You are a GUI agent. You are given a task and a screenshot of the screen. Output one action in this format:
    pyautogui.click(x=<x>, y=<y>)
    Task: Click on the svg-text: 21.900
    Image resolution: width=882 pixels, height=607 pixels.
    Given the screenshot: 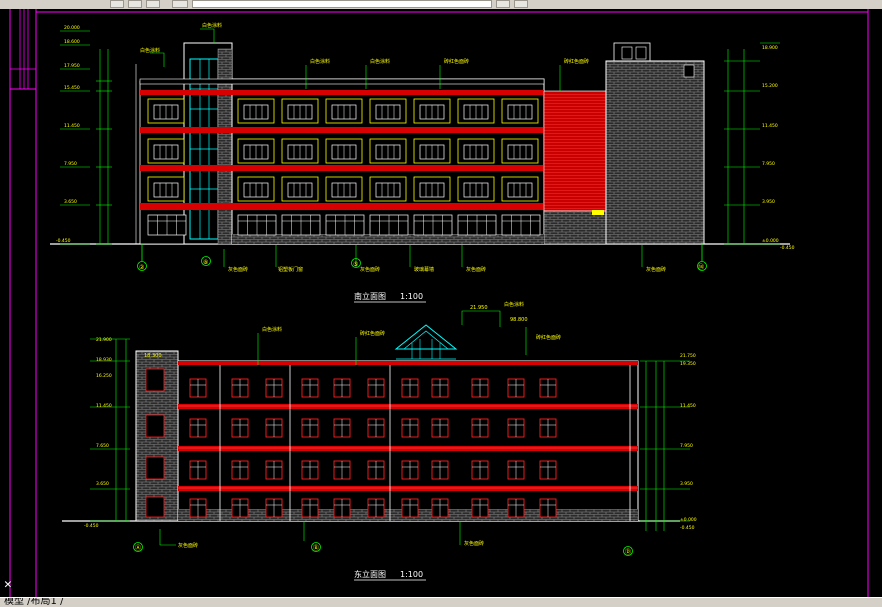 What is the action you would take?
    pyautogui.click(x=104, y=340)
    